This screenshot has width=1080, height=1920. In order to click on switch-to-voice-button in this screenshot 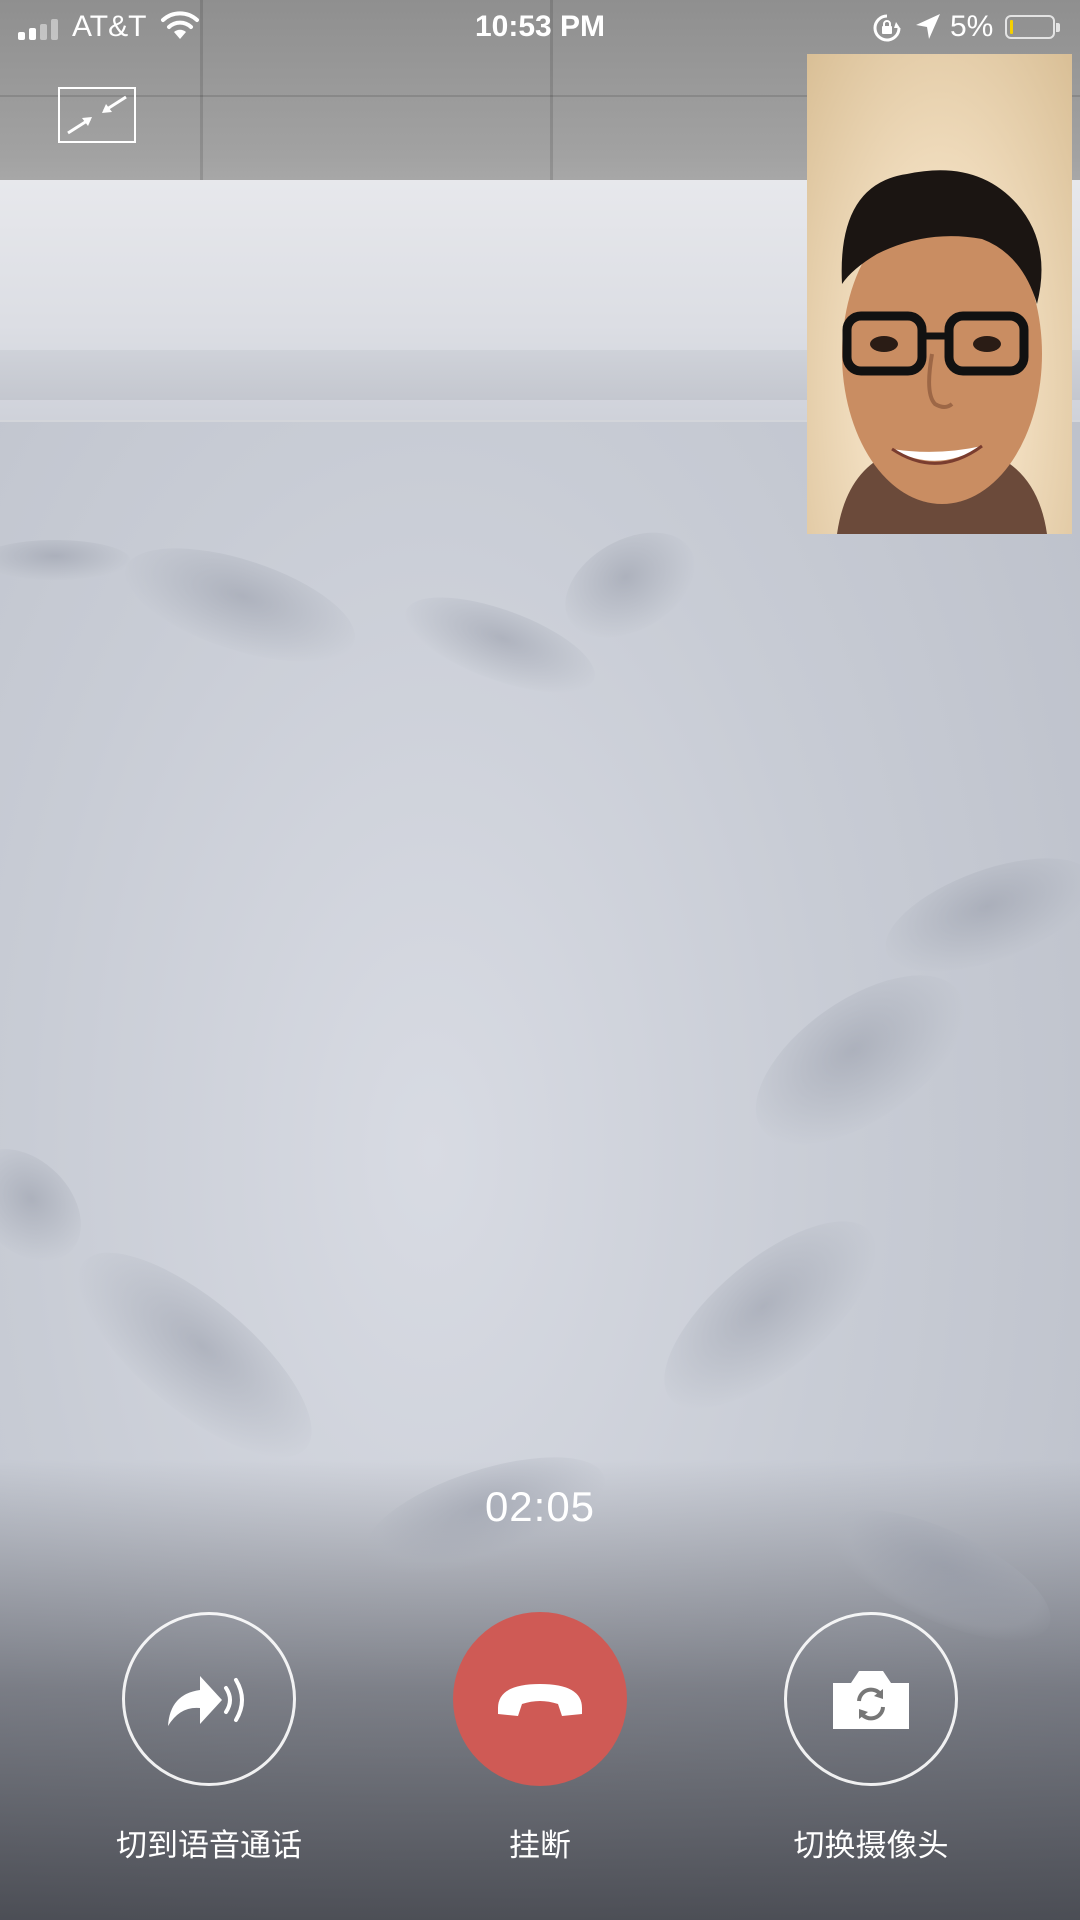, I will do `click(209, 1699)`.